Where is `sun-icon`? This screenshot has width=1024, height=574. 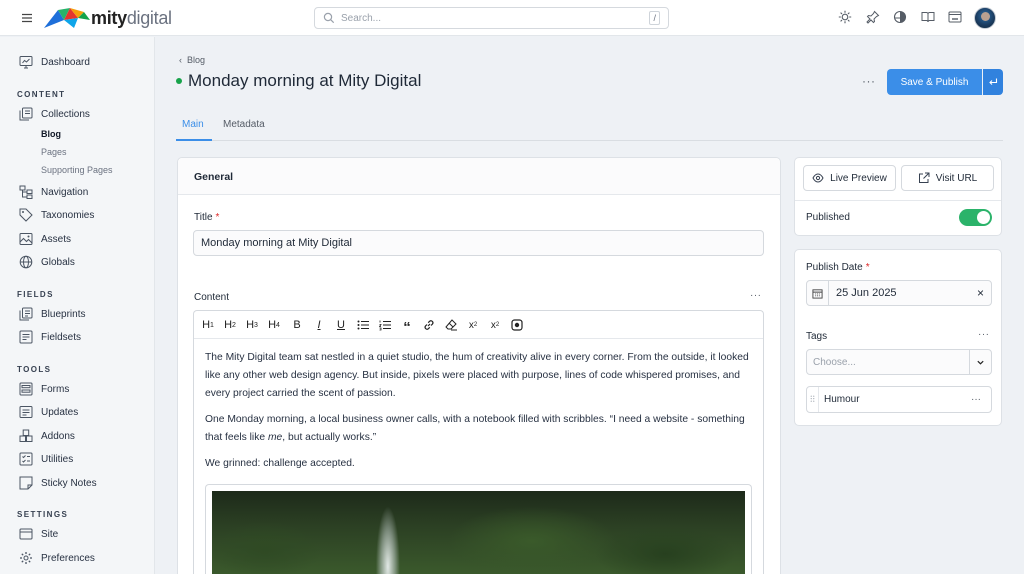
sun-icon is located at coordinates (845, 17).